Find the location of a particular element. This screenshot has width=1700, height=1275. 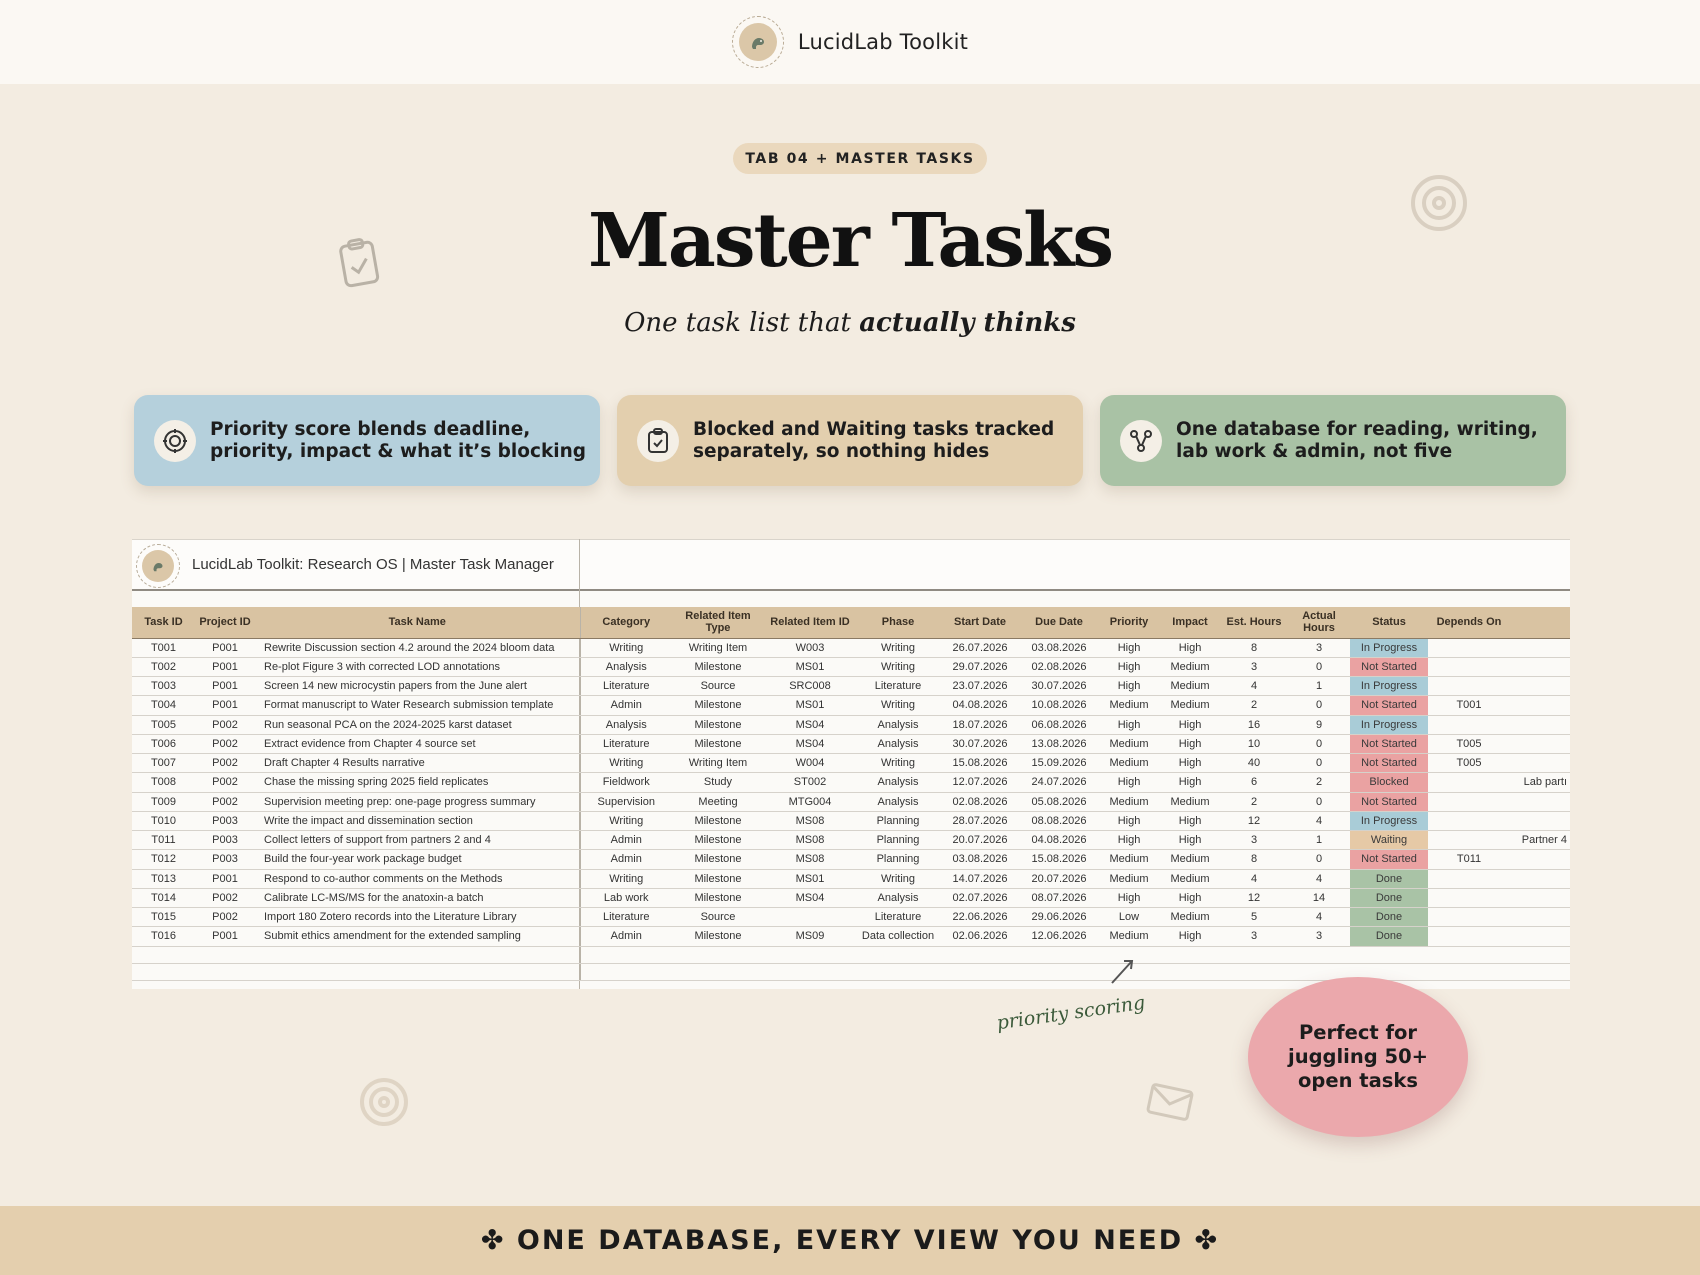

table-cell: 40 is located at coordinates (1254, 763).